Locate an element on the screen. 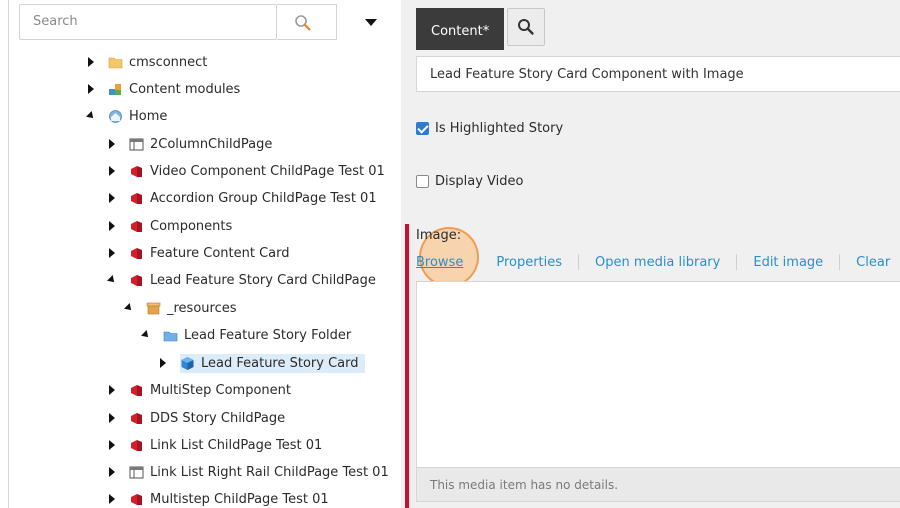 Image resolution: width=900 pixels, height=508 pixels. tree-item-components: Components is located at coordinates (170, 226).